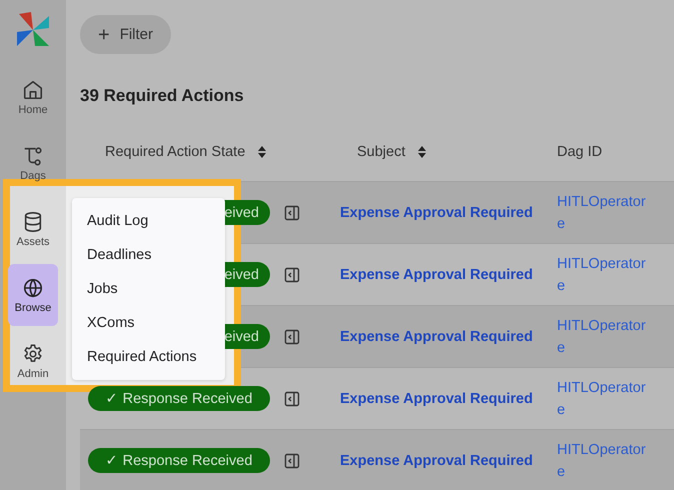  Describe the element at coordinates (33, 30) in the screenshot. I see `pinwheel-logo` at that location.